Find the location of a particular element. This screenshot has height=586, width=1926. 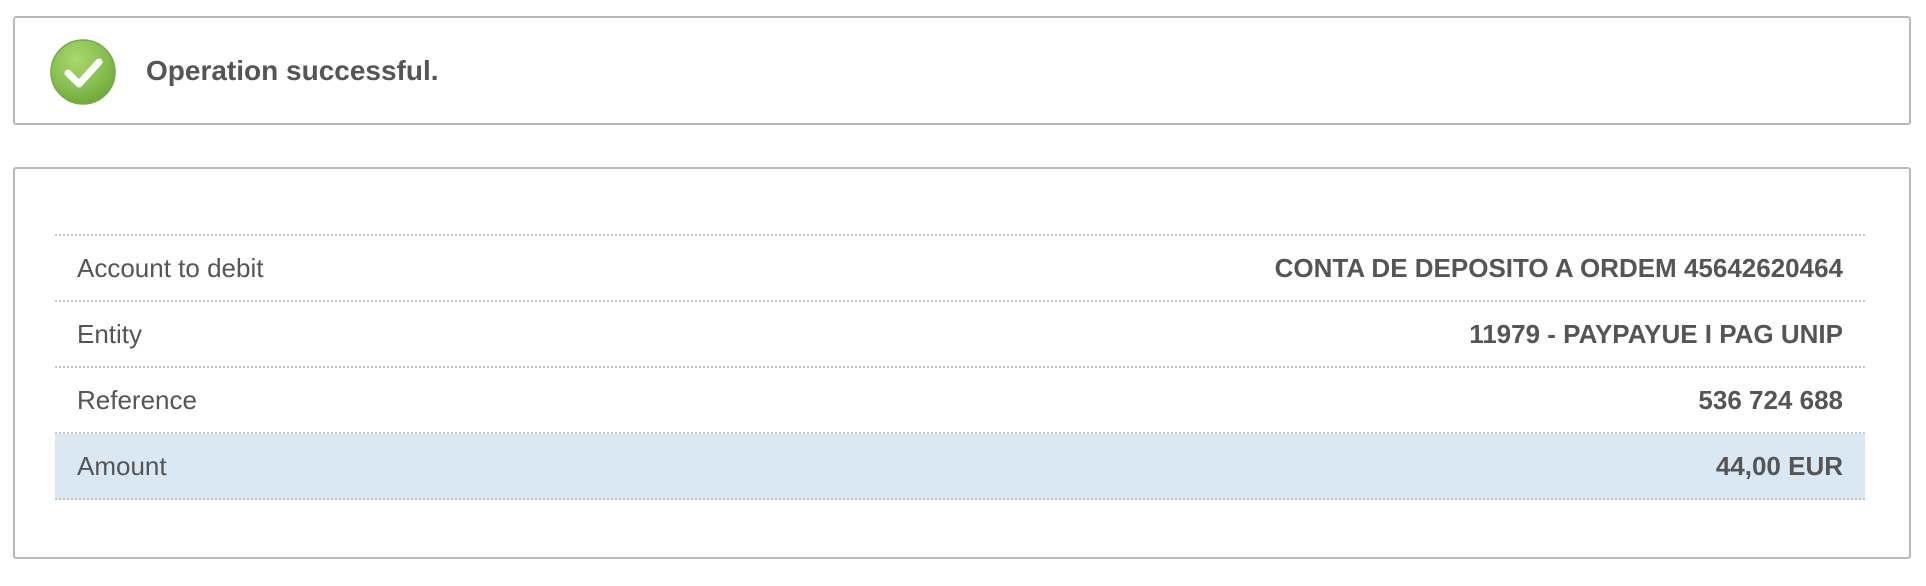

detail-value: 536 724 688 is located at coordinates (1770, 400).